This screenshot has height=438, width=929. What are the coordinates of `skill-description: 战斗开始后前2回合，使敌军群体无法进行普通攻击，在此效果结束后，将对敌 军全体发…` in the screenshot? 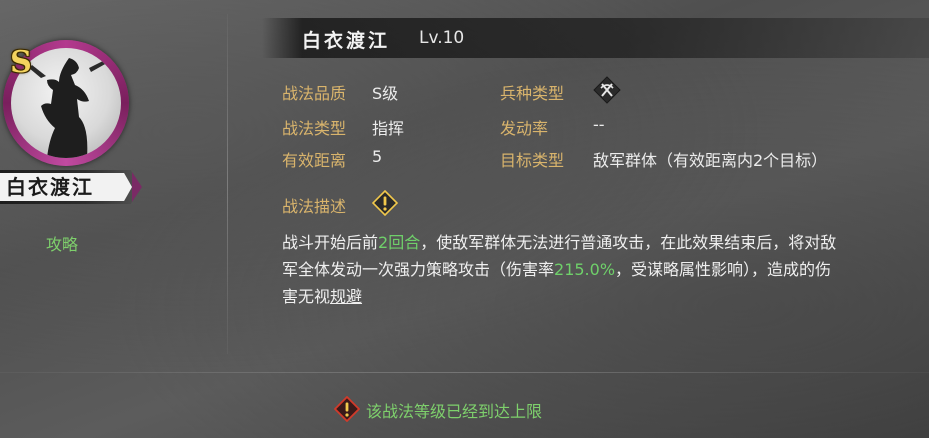 It's located at (605, 269).